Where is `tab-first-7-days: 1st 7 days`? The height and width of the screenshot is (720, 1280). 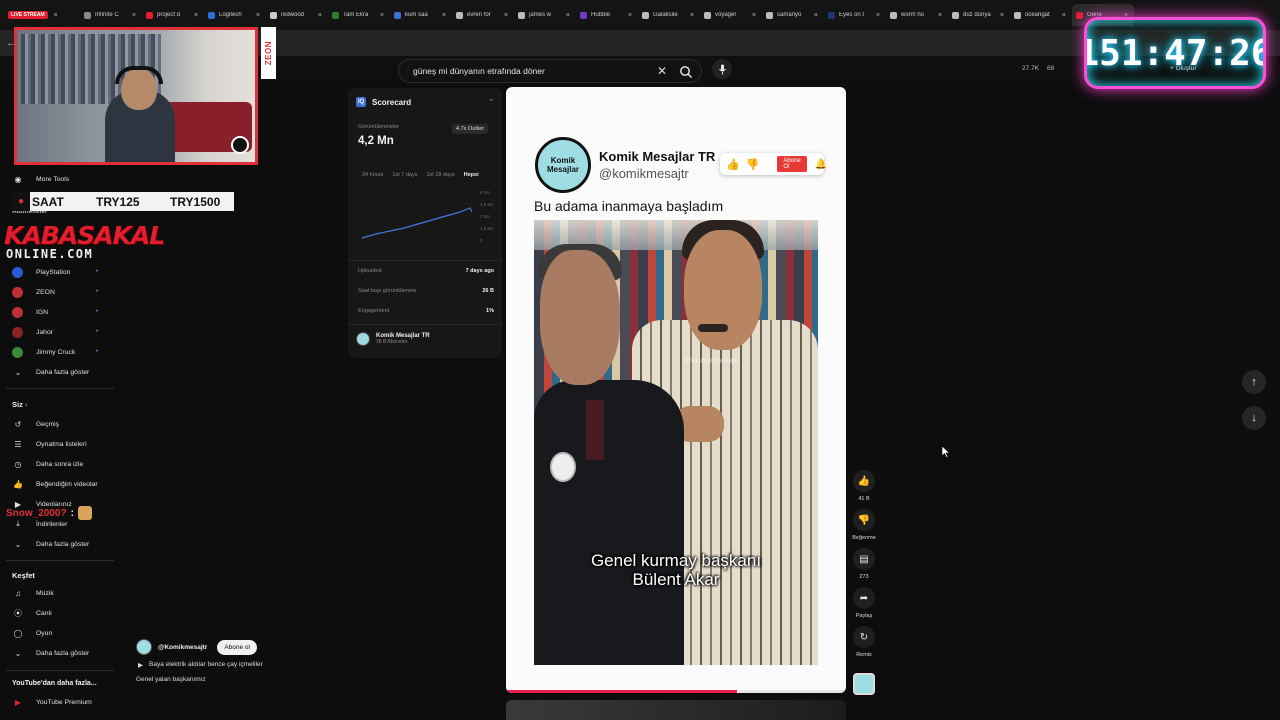 tab-first-7-days: 1st 7 days is located at coordinates (404, 175).